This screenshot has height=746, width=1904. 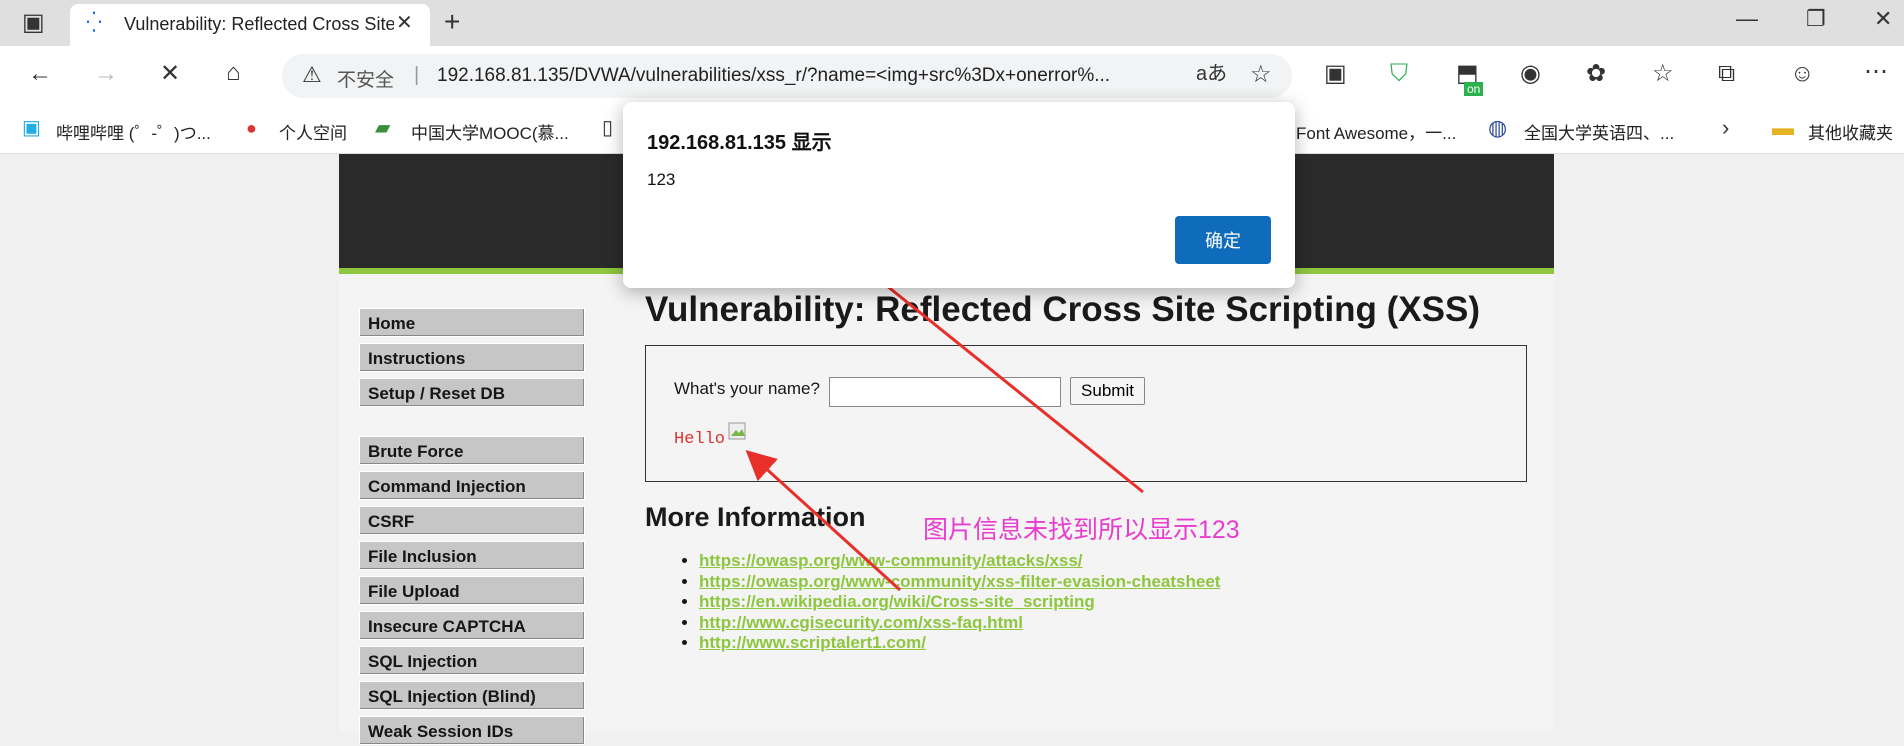 What do you see at coordinates (739, 143) in the screenshot?
I see `dialog-title: 192.168.81.135 显示` at bounding box center [739, 143].